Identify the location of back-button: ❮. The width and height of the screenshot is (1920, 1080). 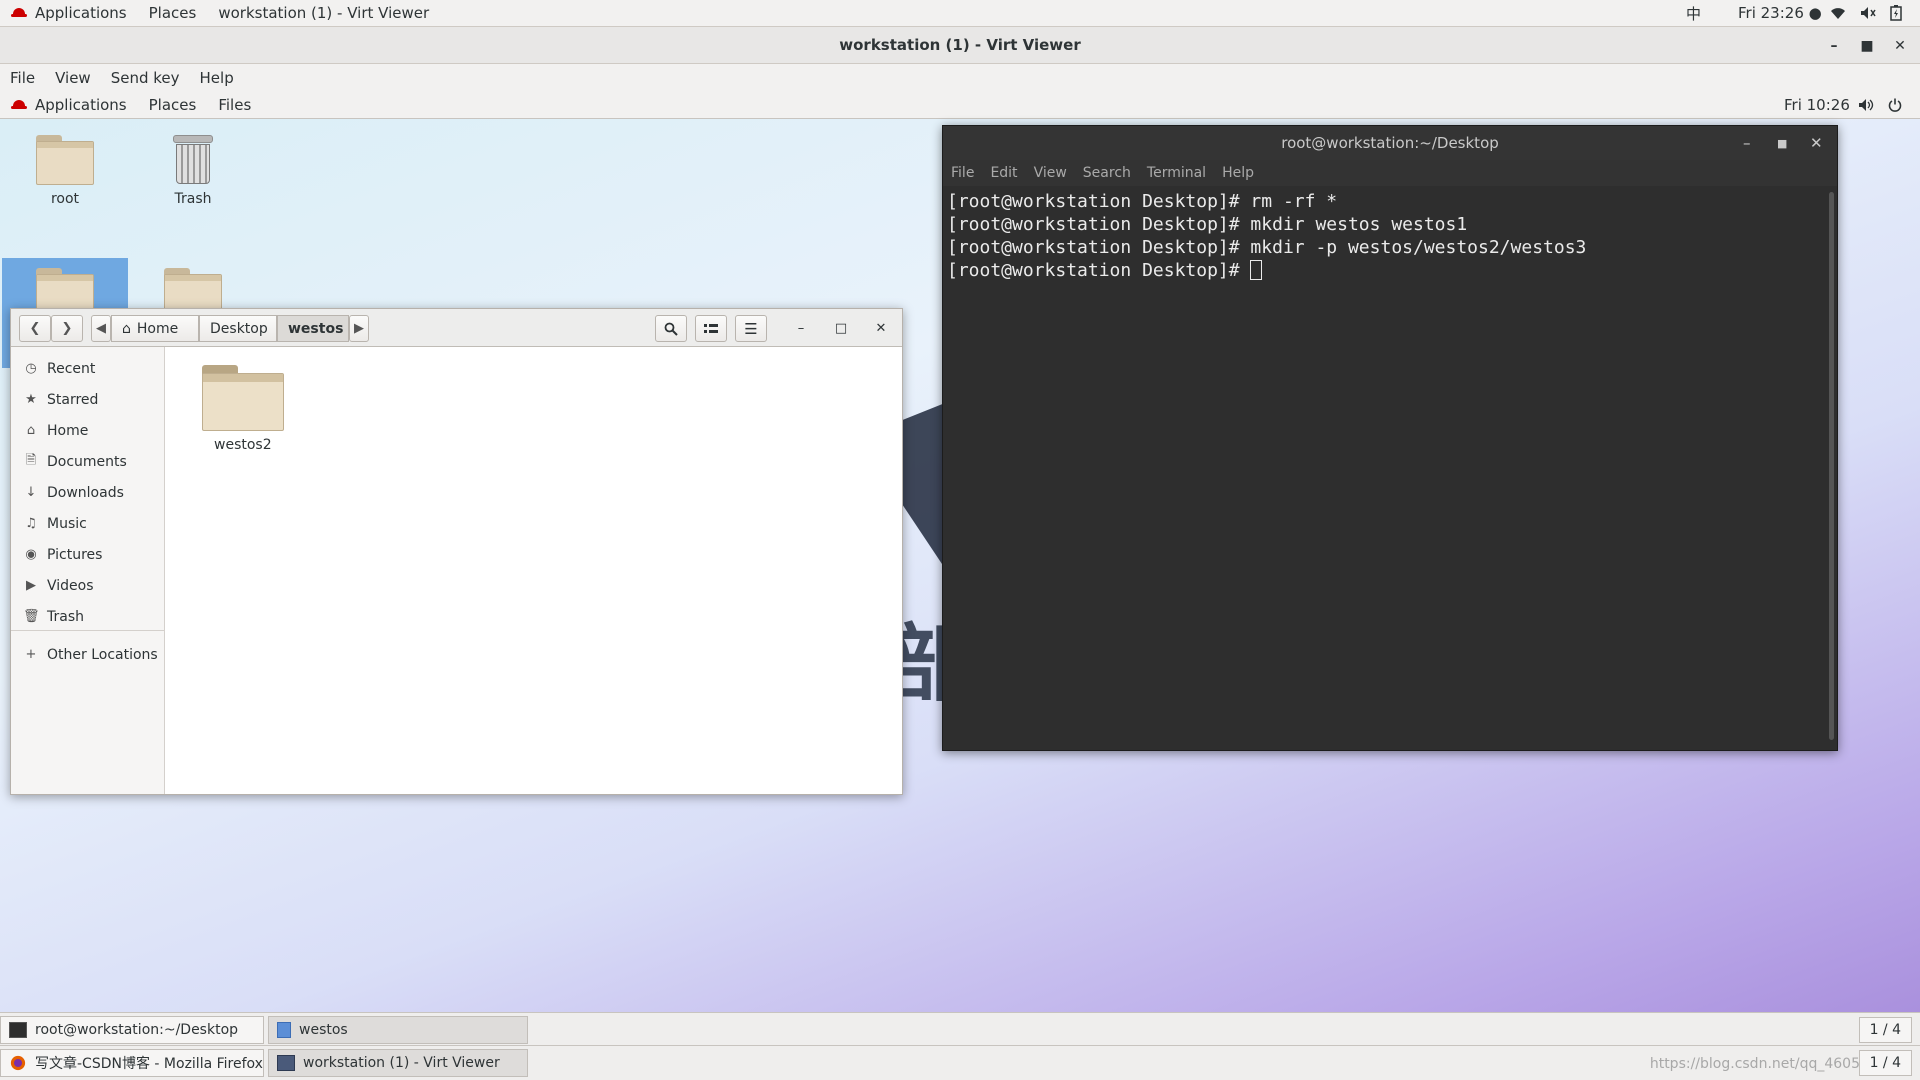
(35, 328).